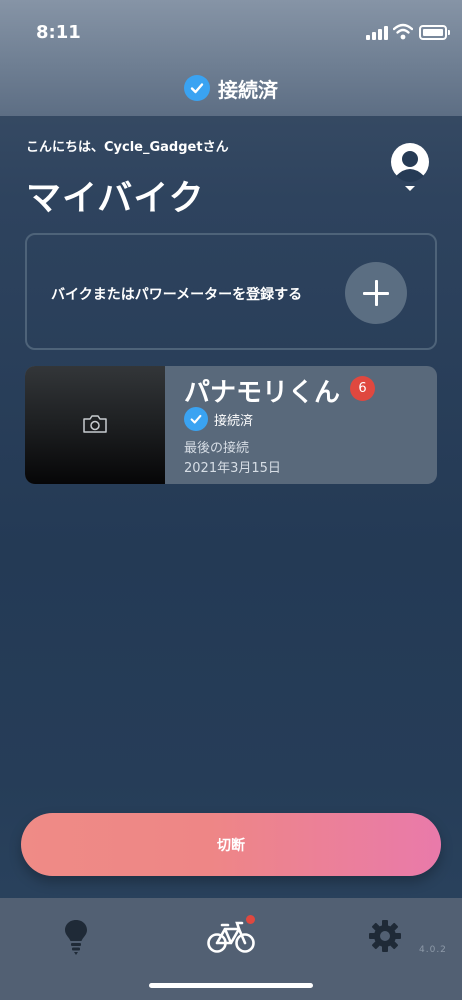 The image size is (462, 1000). I want to click on status-time: 8:11, so click(58, 32).